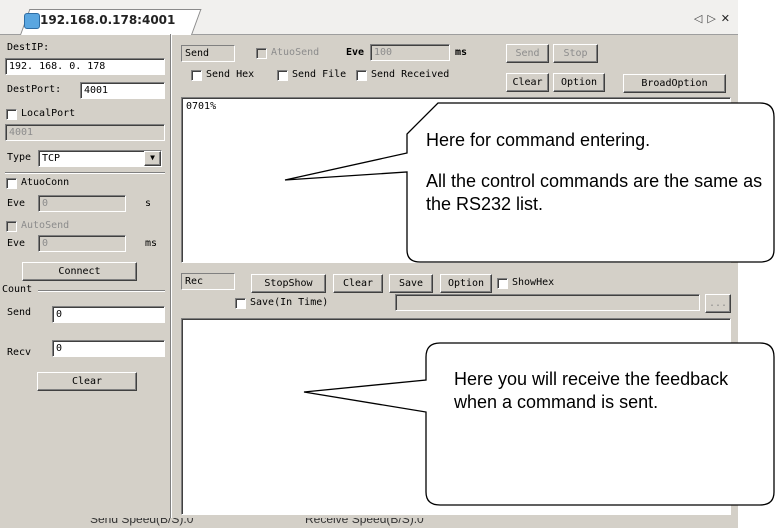 The width and height of the screenshot is (775, 528). Describe the element at coordinates (364, 522) in the screenshot. I see `receive-speed-status: Receive Speed(B/S):0` at that location.